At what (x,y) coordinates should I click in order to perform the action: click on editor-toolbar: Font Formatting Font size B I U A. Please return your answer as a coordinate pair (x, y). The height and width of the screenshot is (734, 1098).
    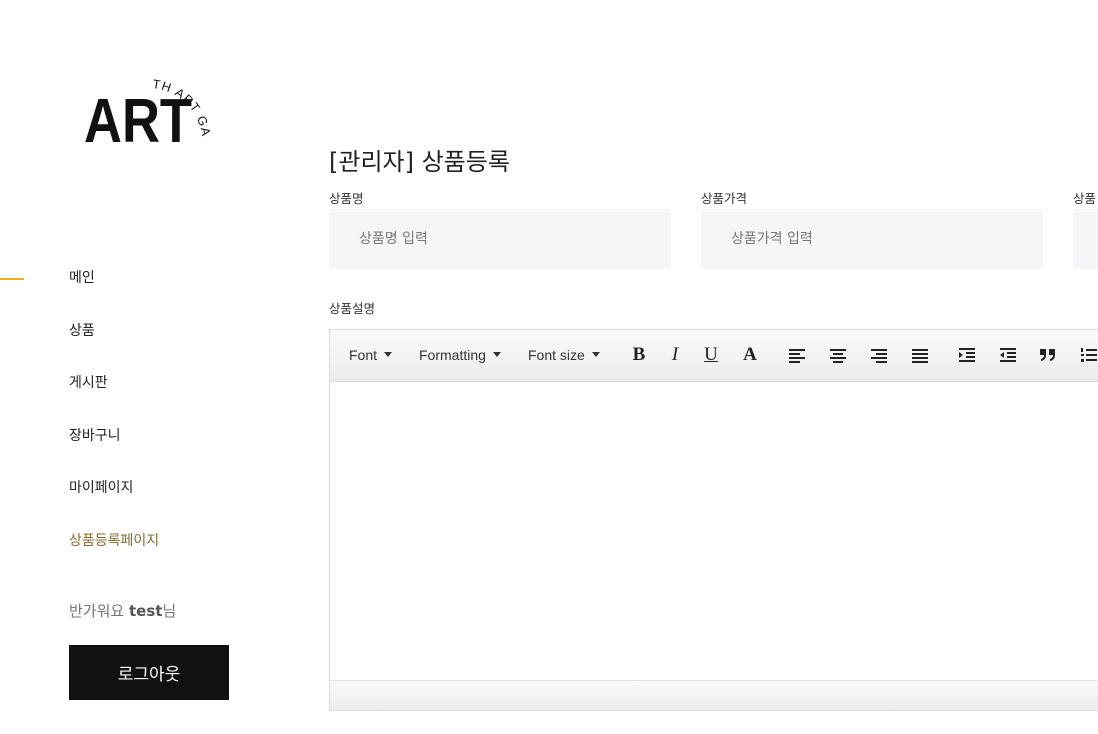
    Looking at the image, I should click on (714, 356).